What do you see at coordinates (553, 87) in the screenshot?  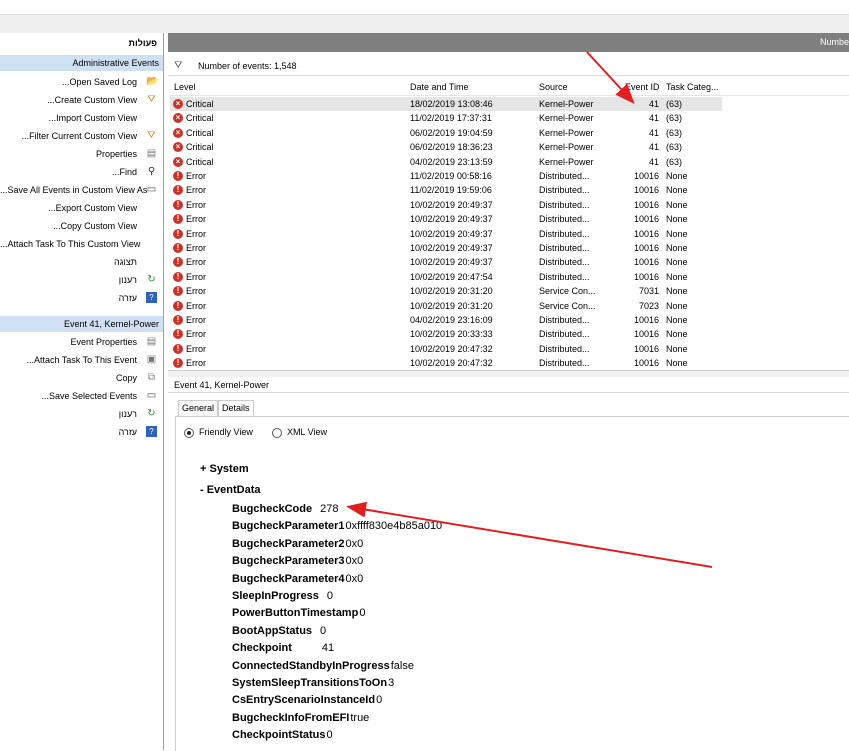 I see `column-source: Source` at bounding box center [553, 87].